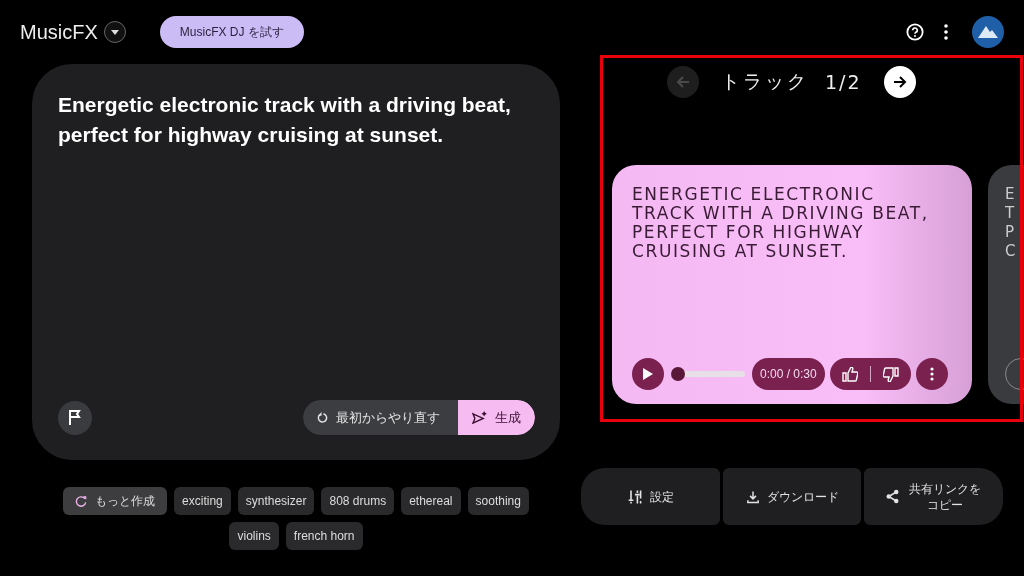 This screenshot has width=1024, height=576. Describe the element at coordinates (708, 374) in the screenshot. I see `progress-slider` at that location.